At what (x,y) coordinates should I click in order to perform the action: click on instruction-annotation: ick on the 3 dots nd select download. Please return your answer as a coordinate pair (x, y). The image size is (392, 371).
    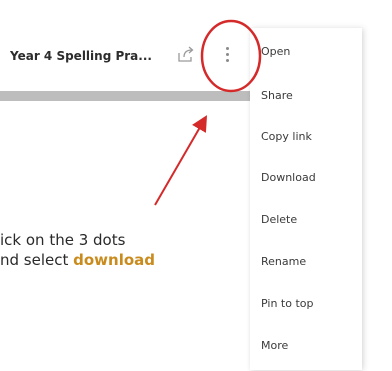
    Looking at the image, I should click on (77, 250).